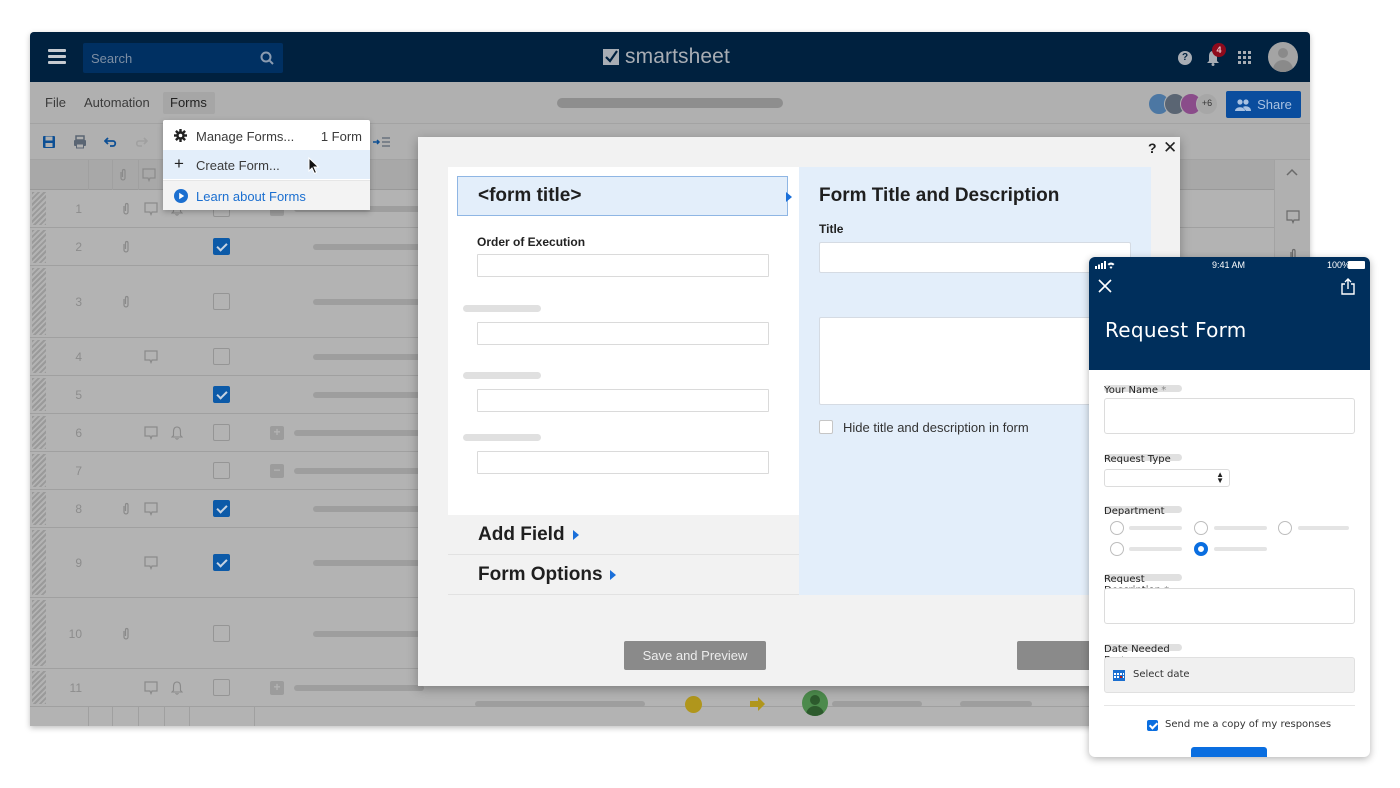 This screenshot has width=1400, height=788. I want to click on save-and-preview-button: Save and Preview, so click(695, 655).